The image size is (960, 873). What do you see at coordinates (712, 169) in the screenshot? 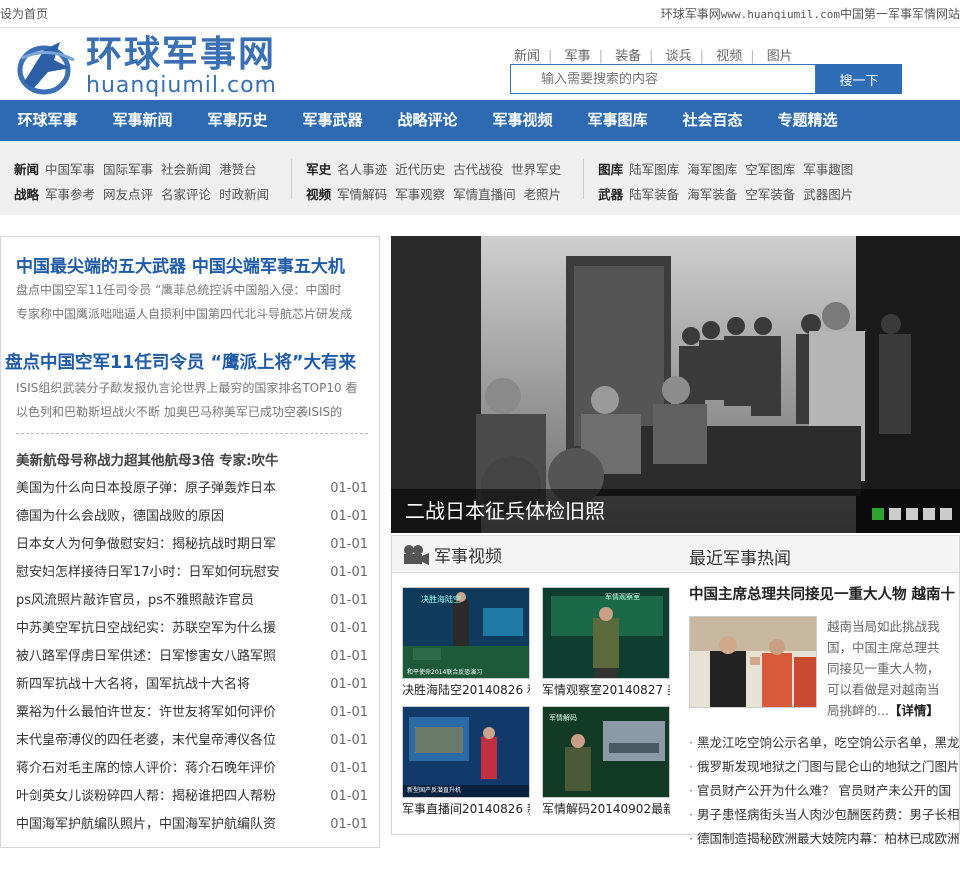
I see `subnav-link: 海军图库` at bounding box center [712, 169].